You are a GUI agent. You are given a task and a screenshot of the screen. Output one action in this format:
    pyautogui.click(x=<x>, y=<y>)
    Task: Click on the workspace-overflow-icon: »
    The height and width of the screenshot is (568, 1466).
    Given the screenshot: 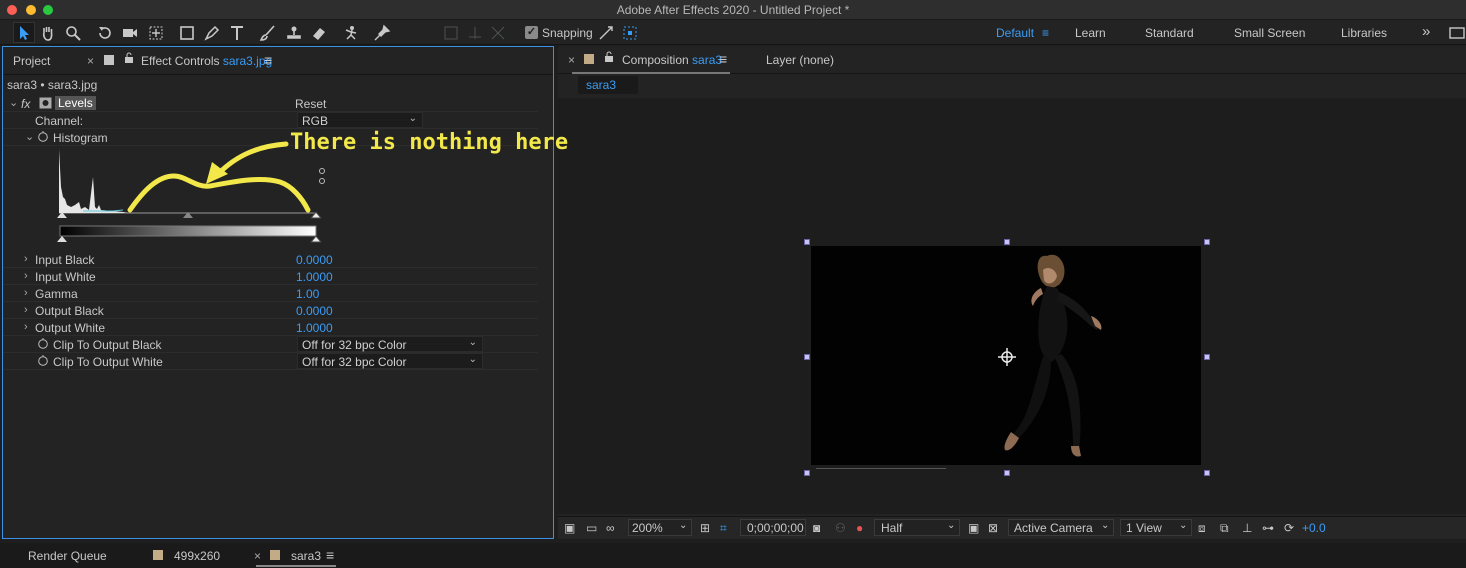 What is the action you would take?
    pyautogui.click(x=1426, y=31)
    